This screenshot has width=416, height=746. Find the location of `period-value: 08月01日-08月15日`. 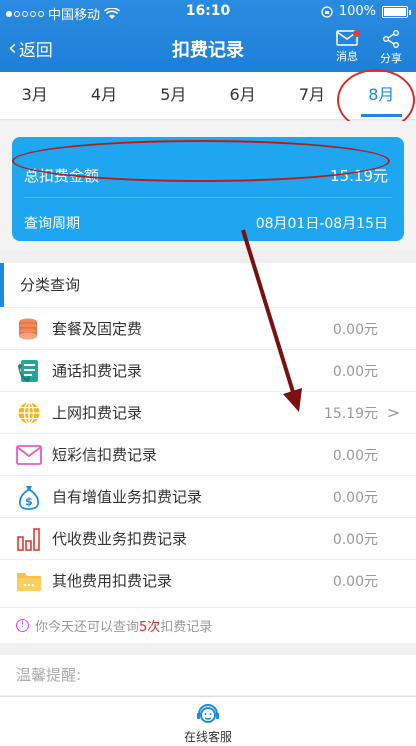

period-value: 08月01日-08月15日 is located at coordinates (321, 224).